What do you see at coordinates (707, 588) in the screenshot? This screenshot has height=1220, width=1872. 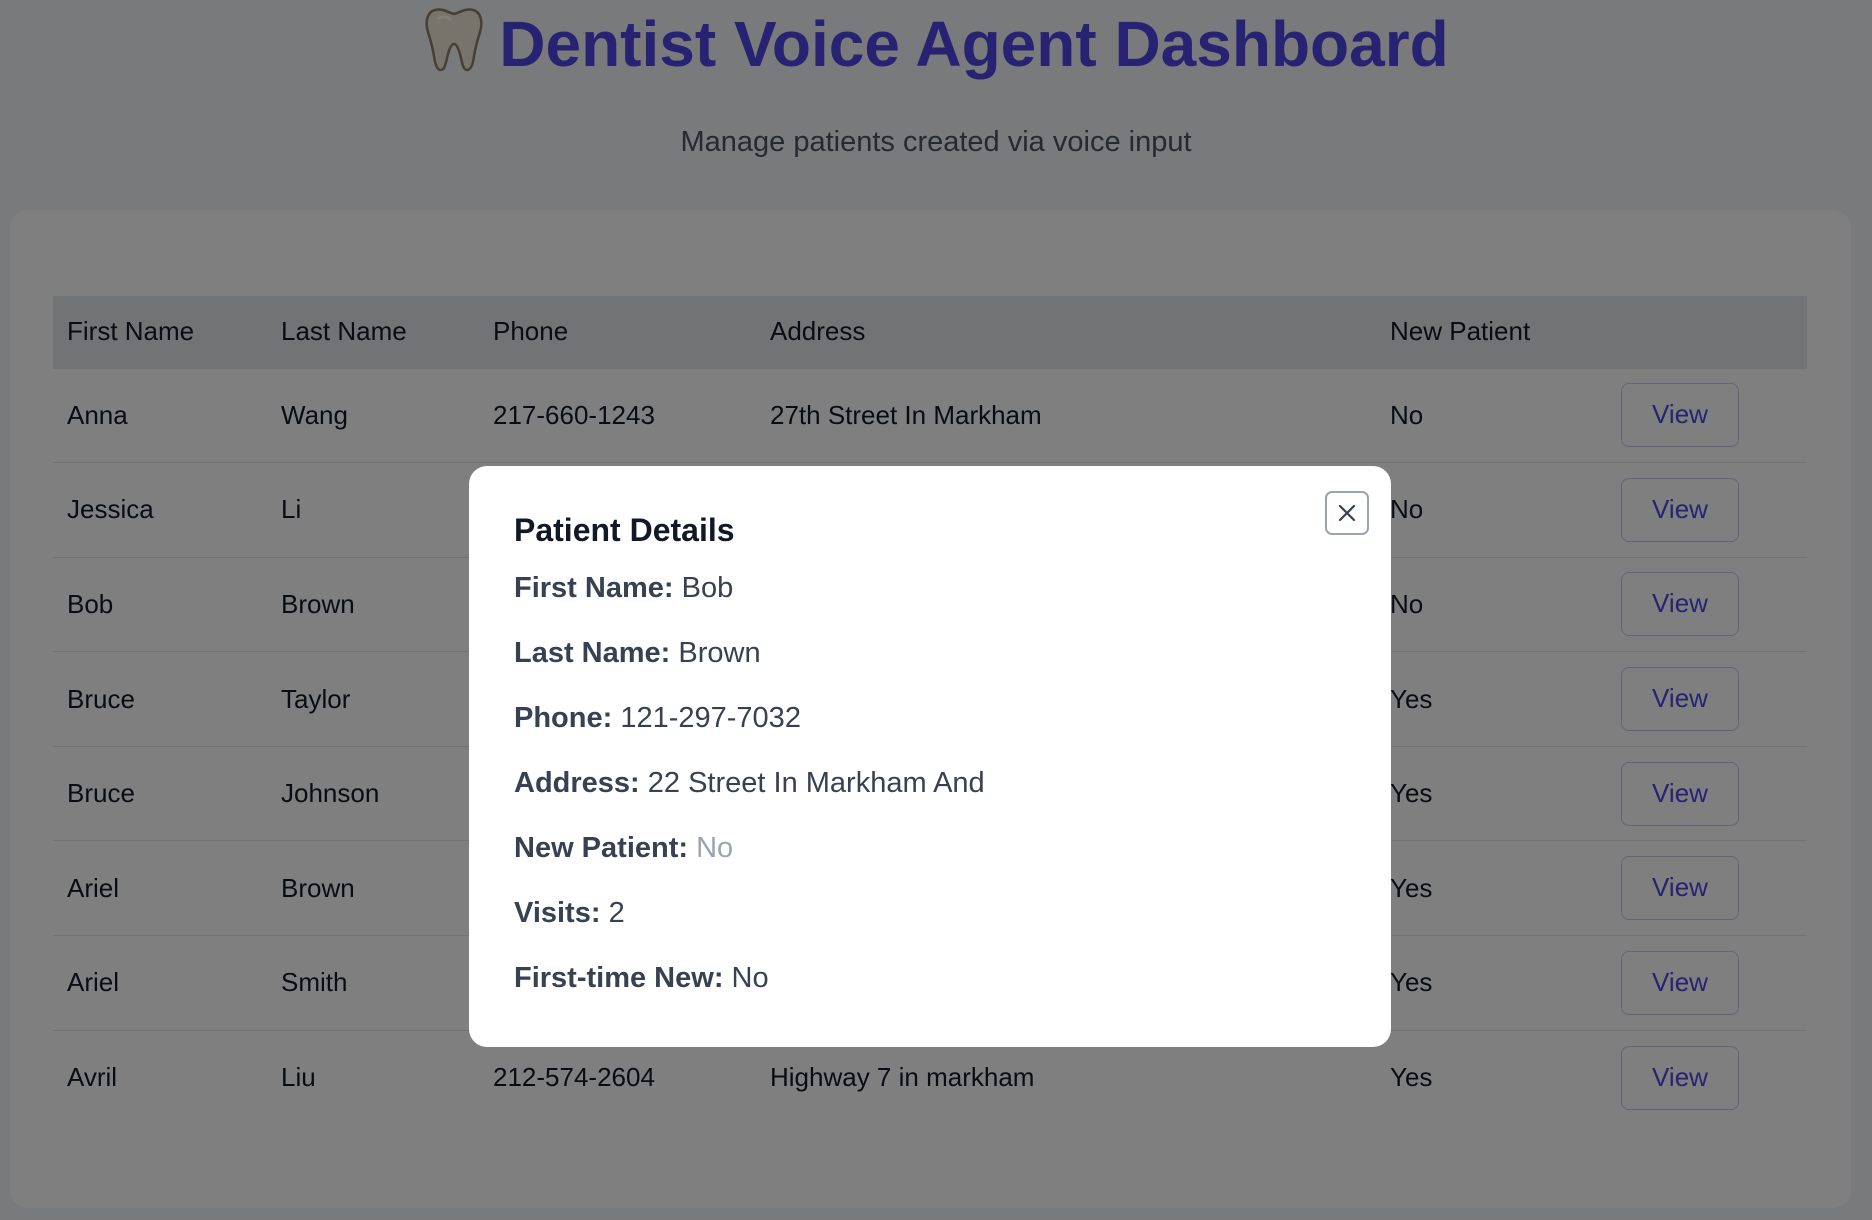 I see `field-value: Bob` at bounding box center [707, 588].